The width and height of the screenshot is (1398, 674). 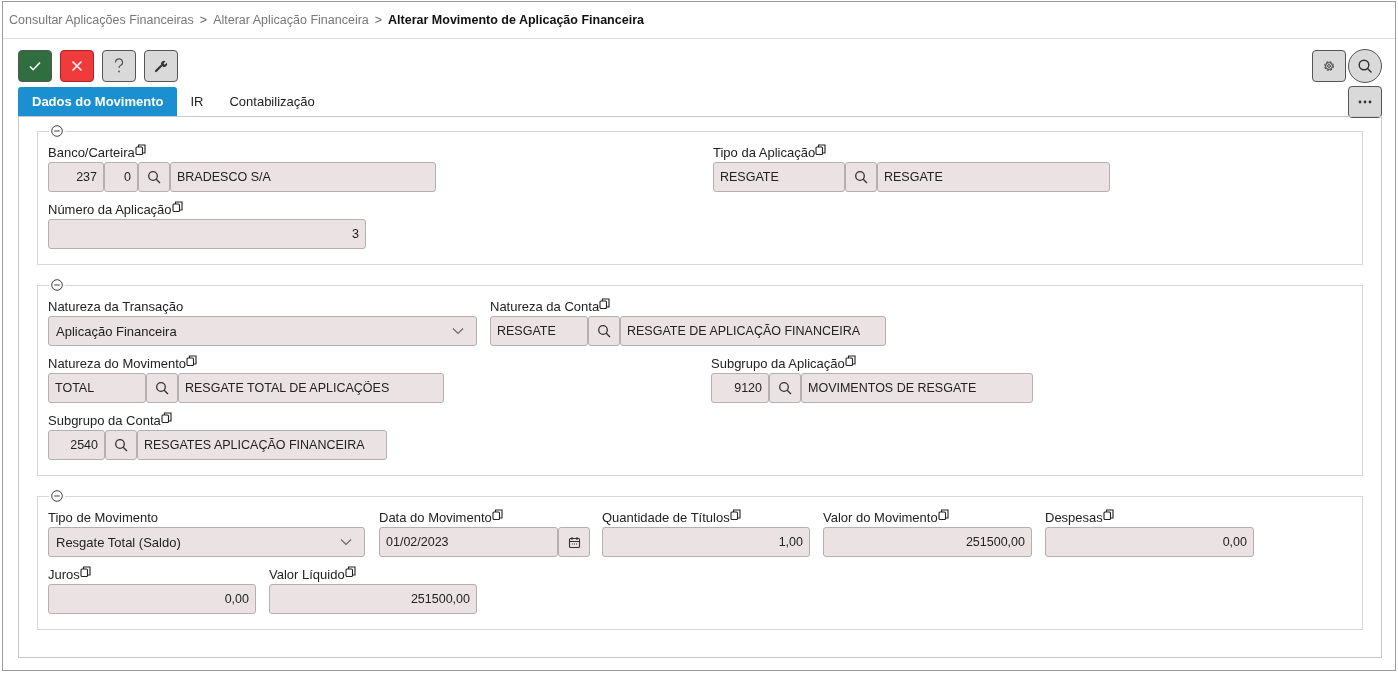 I want to click on close-icon, so click(x=77, y=66).